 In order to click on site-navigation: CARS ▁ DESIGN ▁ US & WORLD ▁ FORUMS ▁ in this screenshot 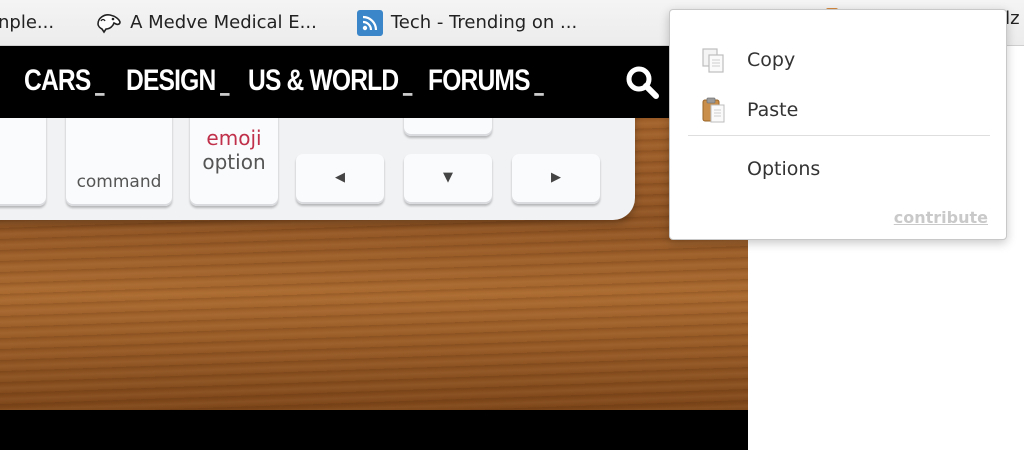, I will do `click(374, 82)`.